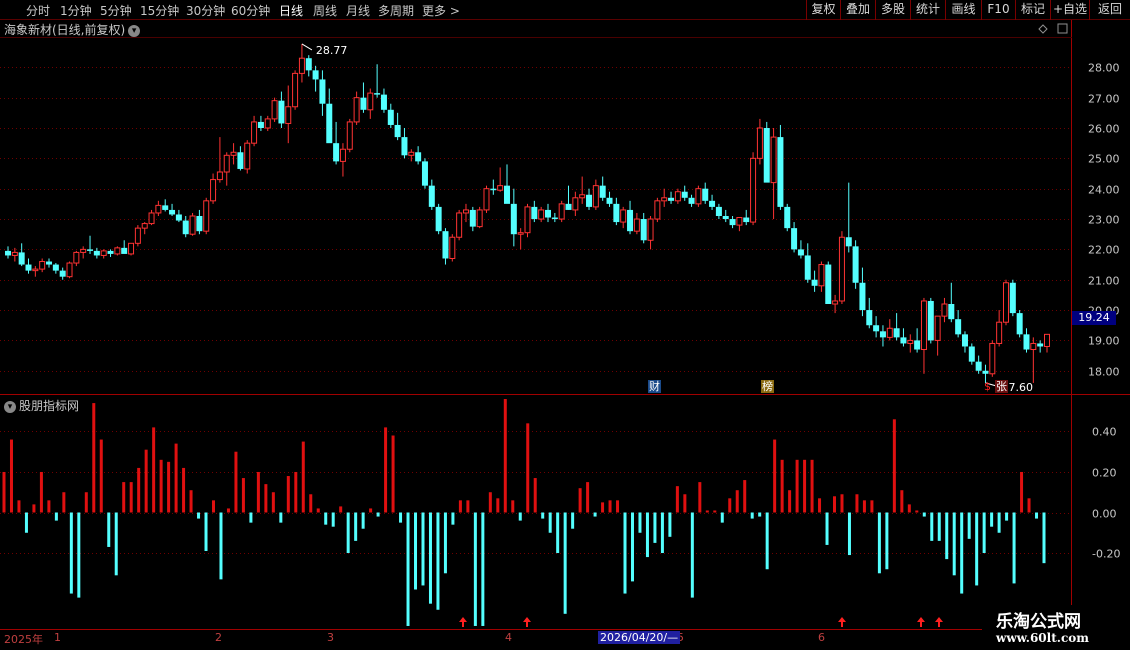 Image resolution: width=1130 pixels, height=650 pixels. What do you see at coordinates (767, 386) in the screenshot?
I see `ranking-event-badge: 榜` at bounding box center [767, 386].